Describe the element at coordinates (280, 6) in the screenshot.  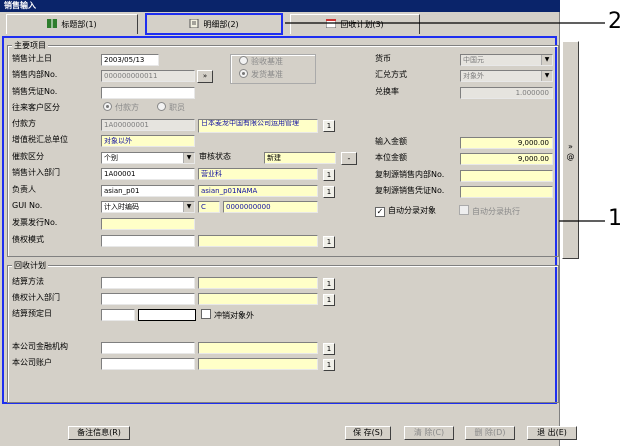
I see `window-title: 销售输入` at that location.